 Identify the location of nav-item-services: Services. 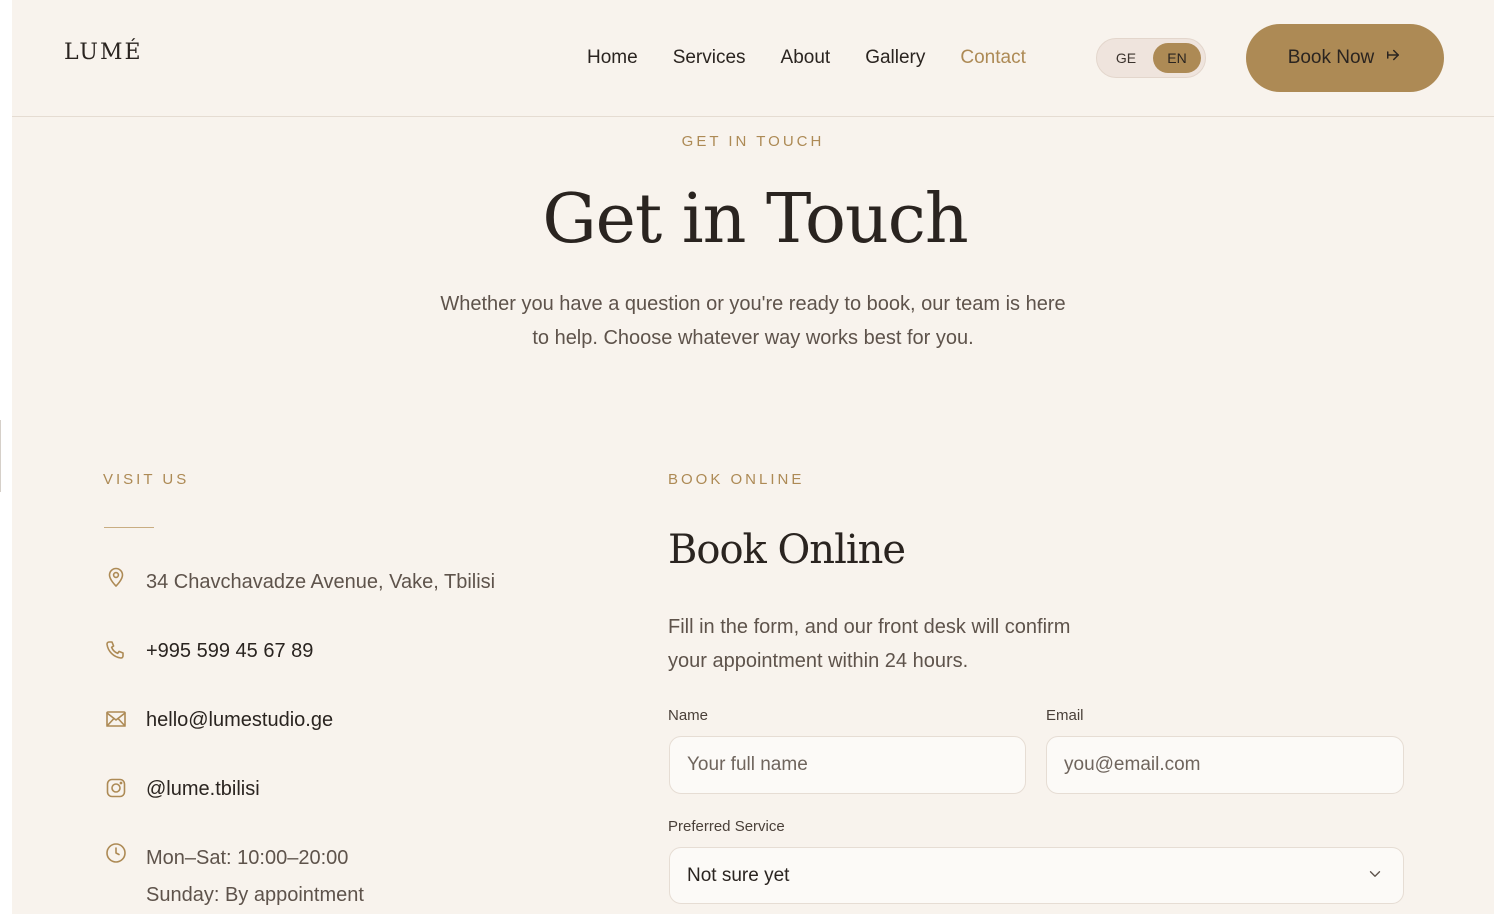
(709, 58).